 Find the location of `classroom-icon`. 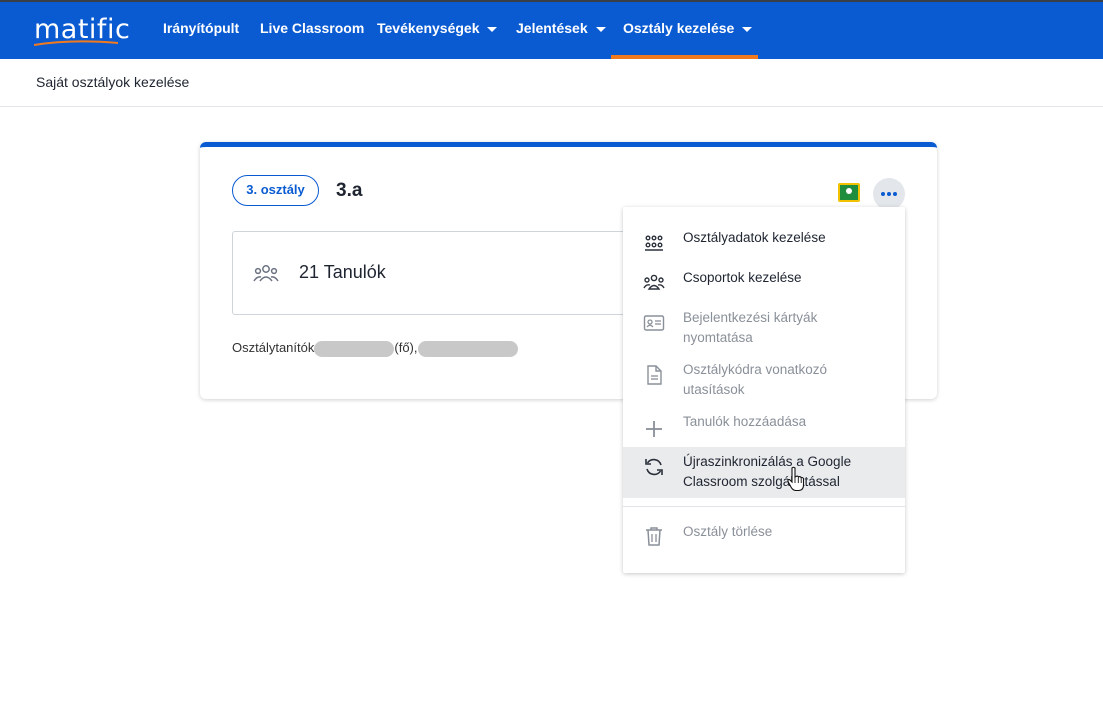

classroom-icon is located at coordinates (654, 243).